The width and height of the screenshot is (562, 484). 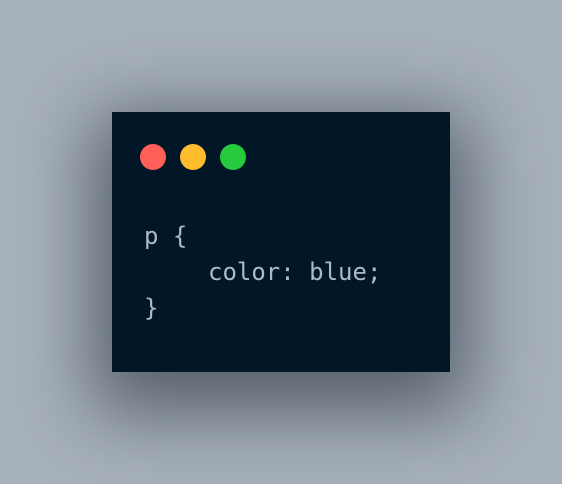 I want to click on minimize-dot-icon, so click(x=193, y=157).